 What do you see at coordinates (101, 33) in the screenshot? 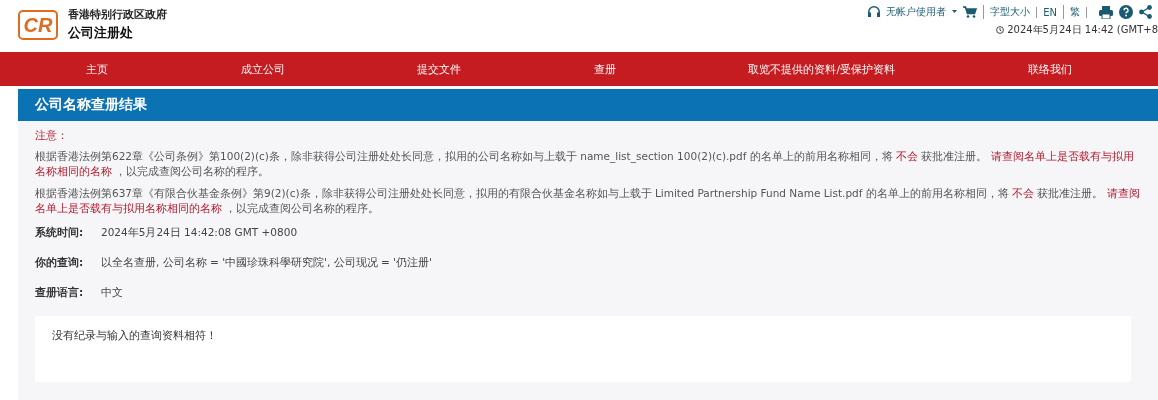
I see `registry-name: 公司注册处` at bounding box center [101, 33].